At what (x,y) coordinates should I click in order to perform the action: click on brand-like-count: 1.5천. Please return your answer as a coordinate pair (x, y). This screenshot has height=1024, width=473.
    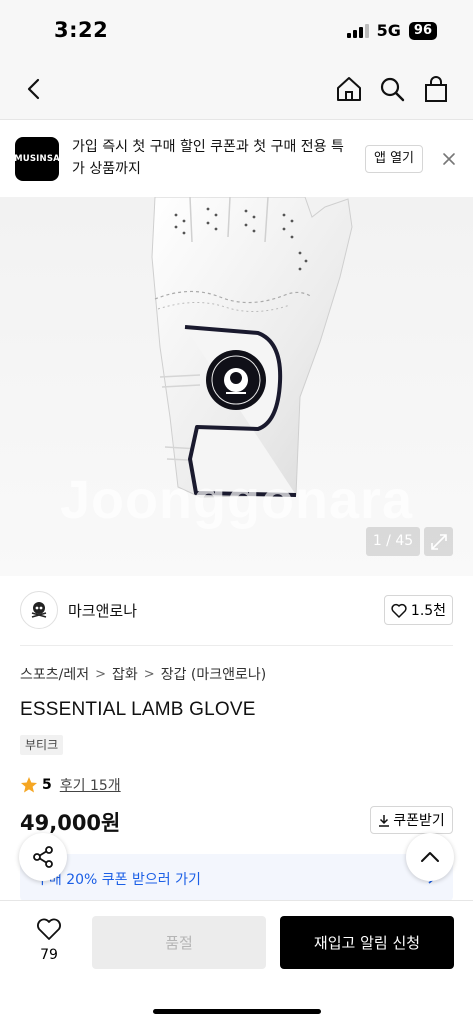
    Looking at the image, I should click on (428, 611).